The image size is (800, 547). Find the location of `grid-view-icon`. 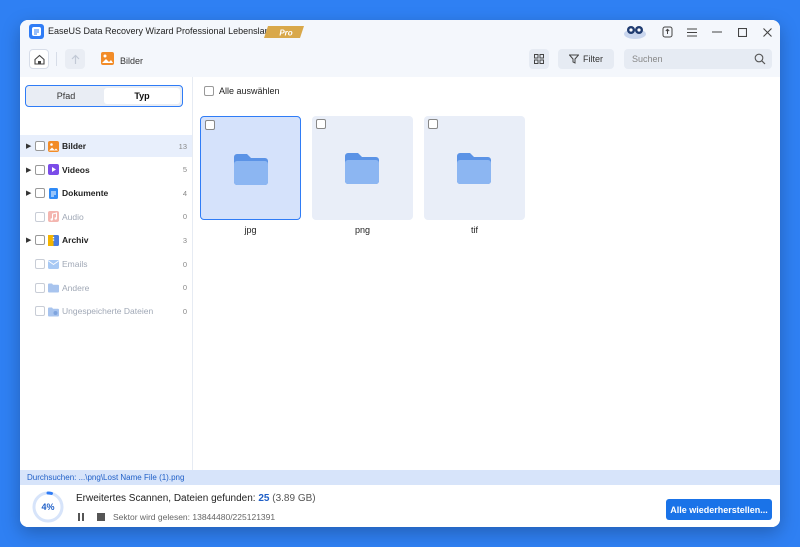

grid-view-icon is located at coordinates (539, 59).